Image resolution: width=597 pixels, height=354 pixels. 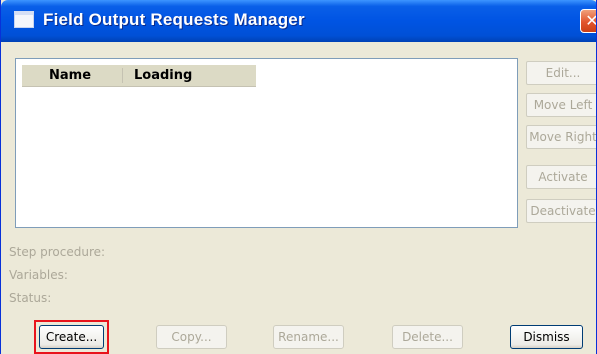 I want to click on status-label: Status:, so click(x=30, y=298).